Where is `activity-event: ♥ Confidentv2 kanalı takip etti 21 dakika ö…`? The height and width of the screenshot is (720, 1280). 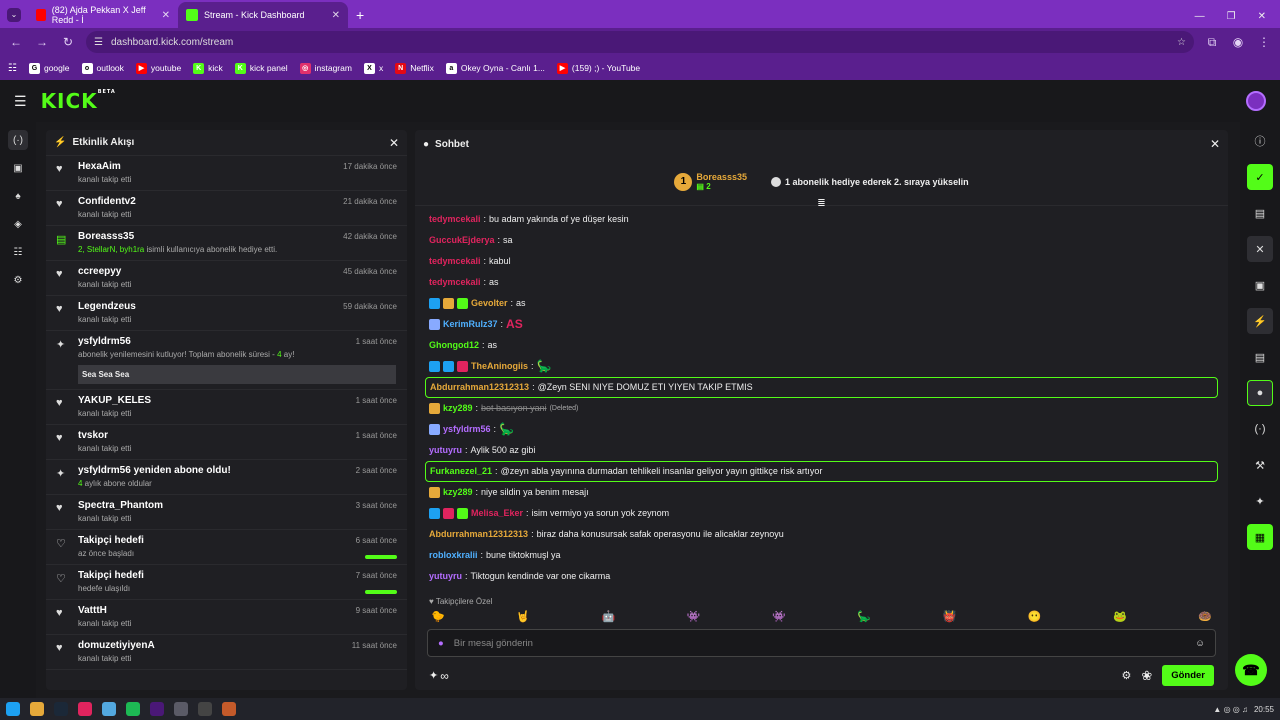
activity-event: ♥ Confidentv2 kanalı takip etti 21 dakika ö… is located at coordinates (226, 208).